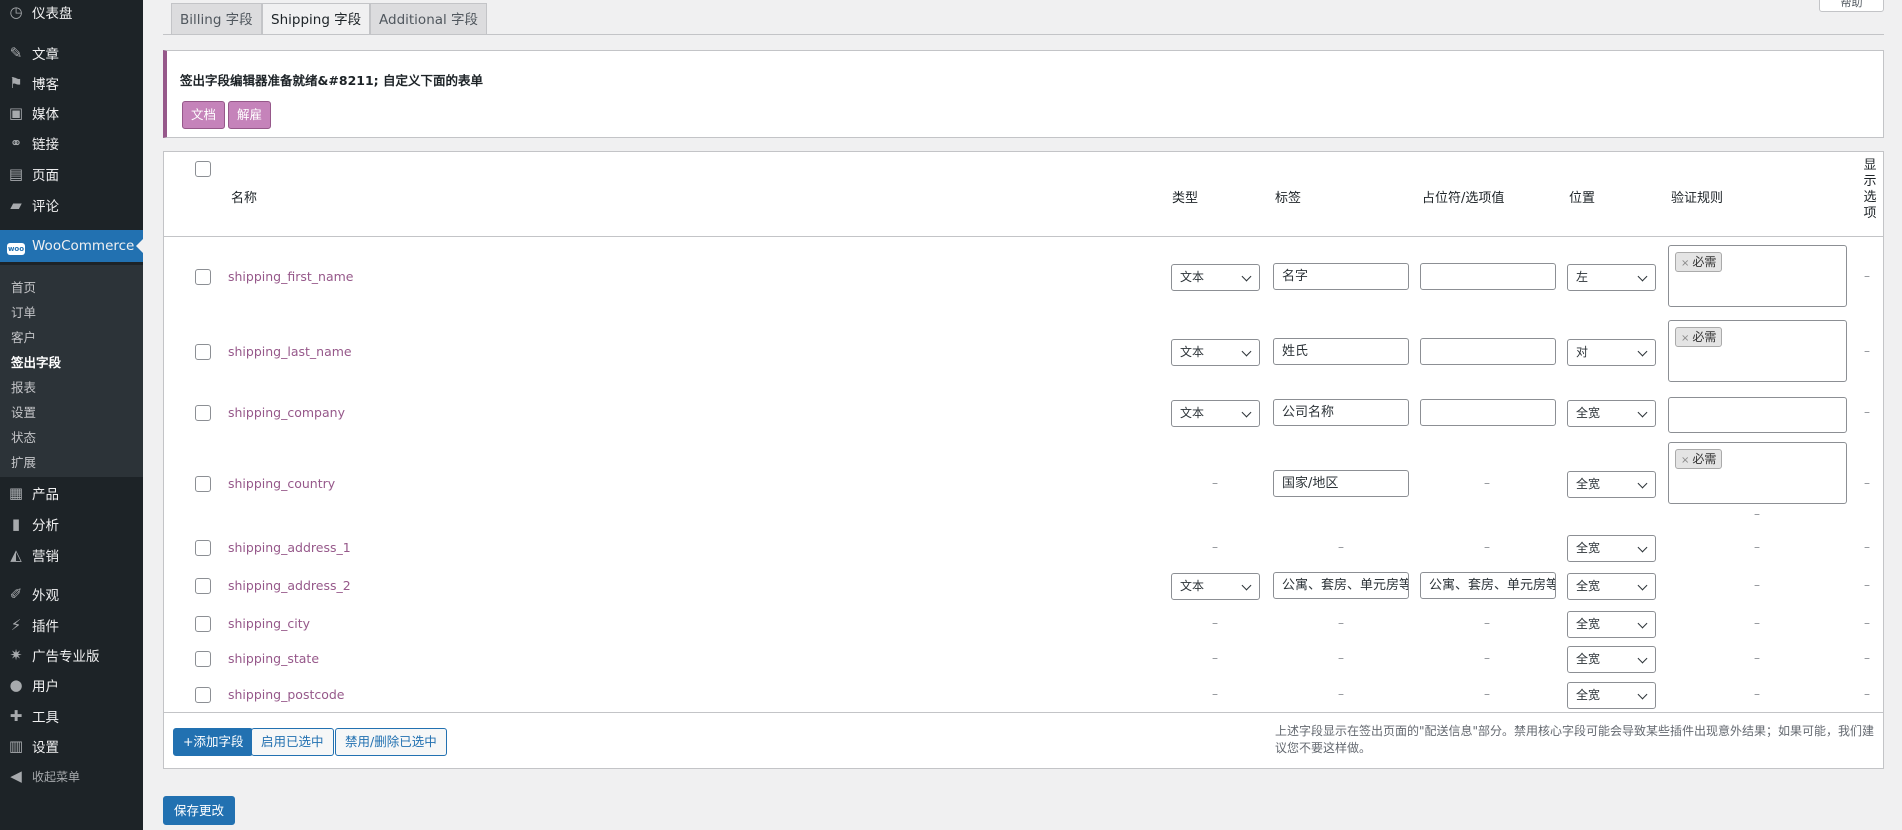  I want to click on field-name-link: shipping_company, so click(286, 412).